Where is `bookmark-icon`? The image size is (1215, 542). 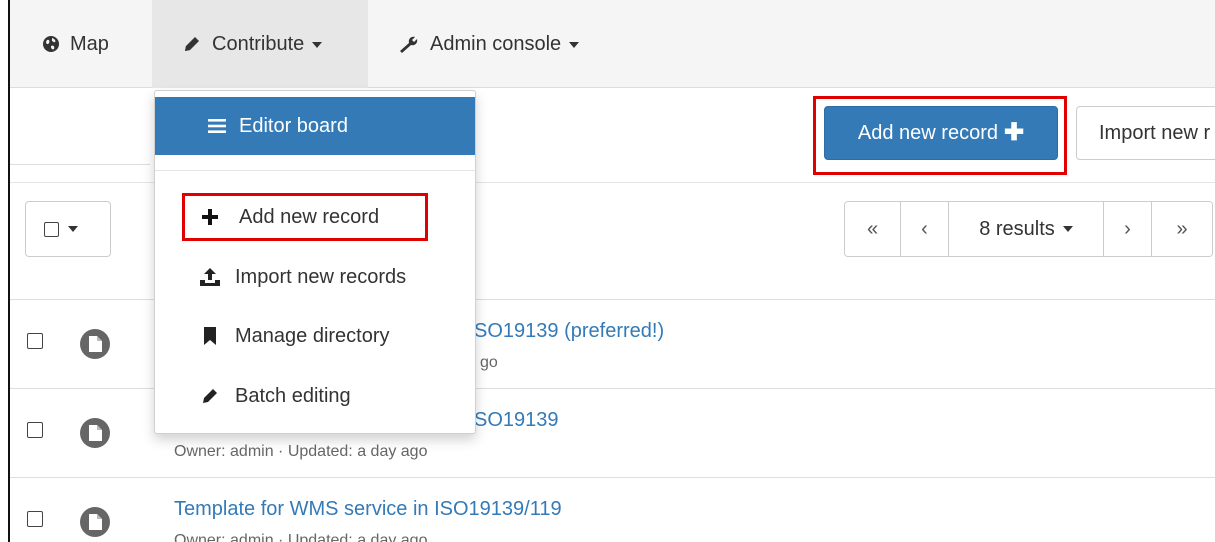 bookmark-icon is located at coordinates (210, 336).